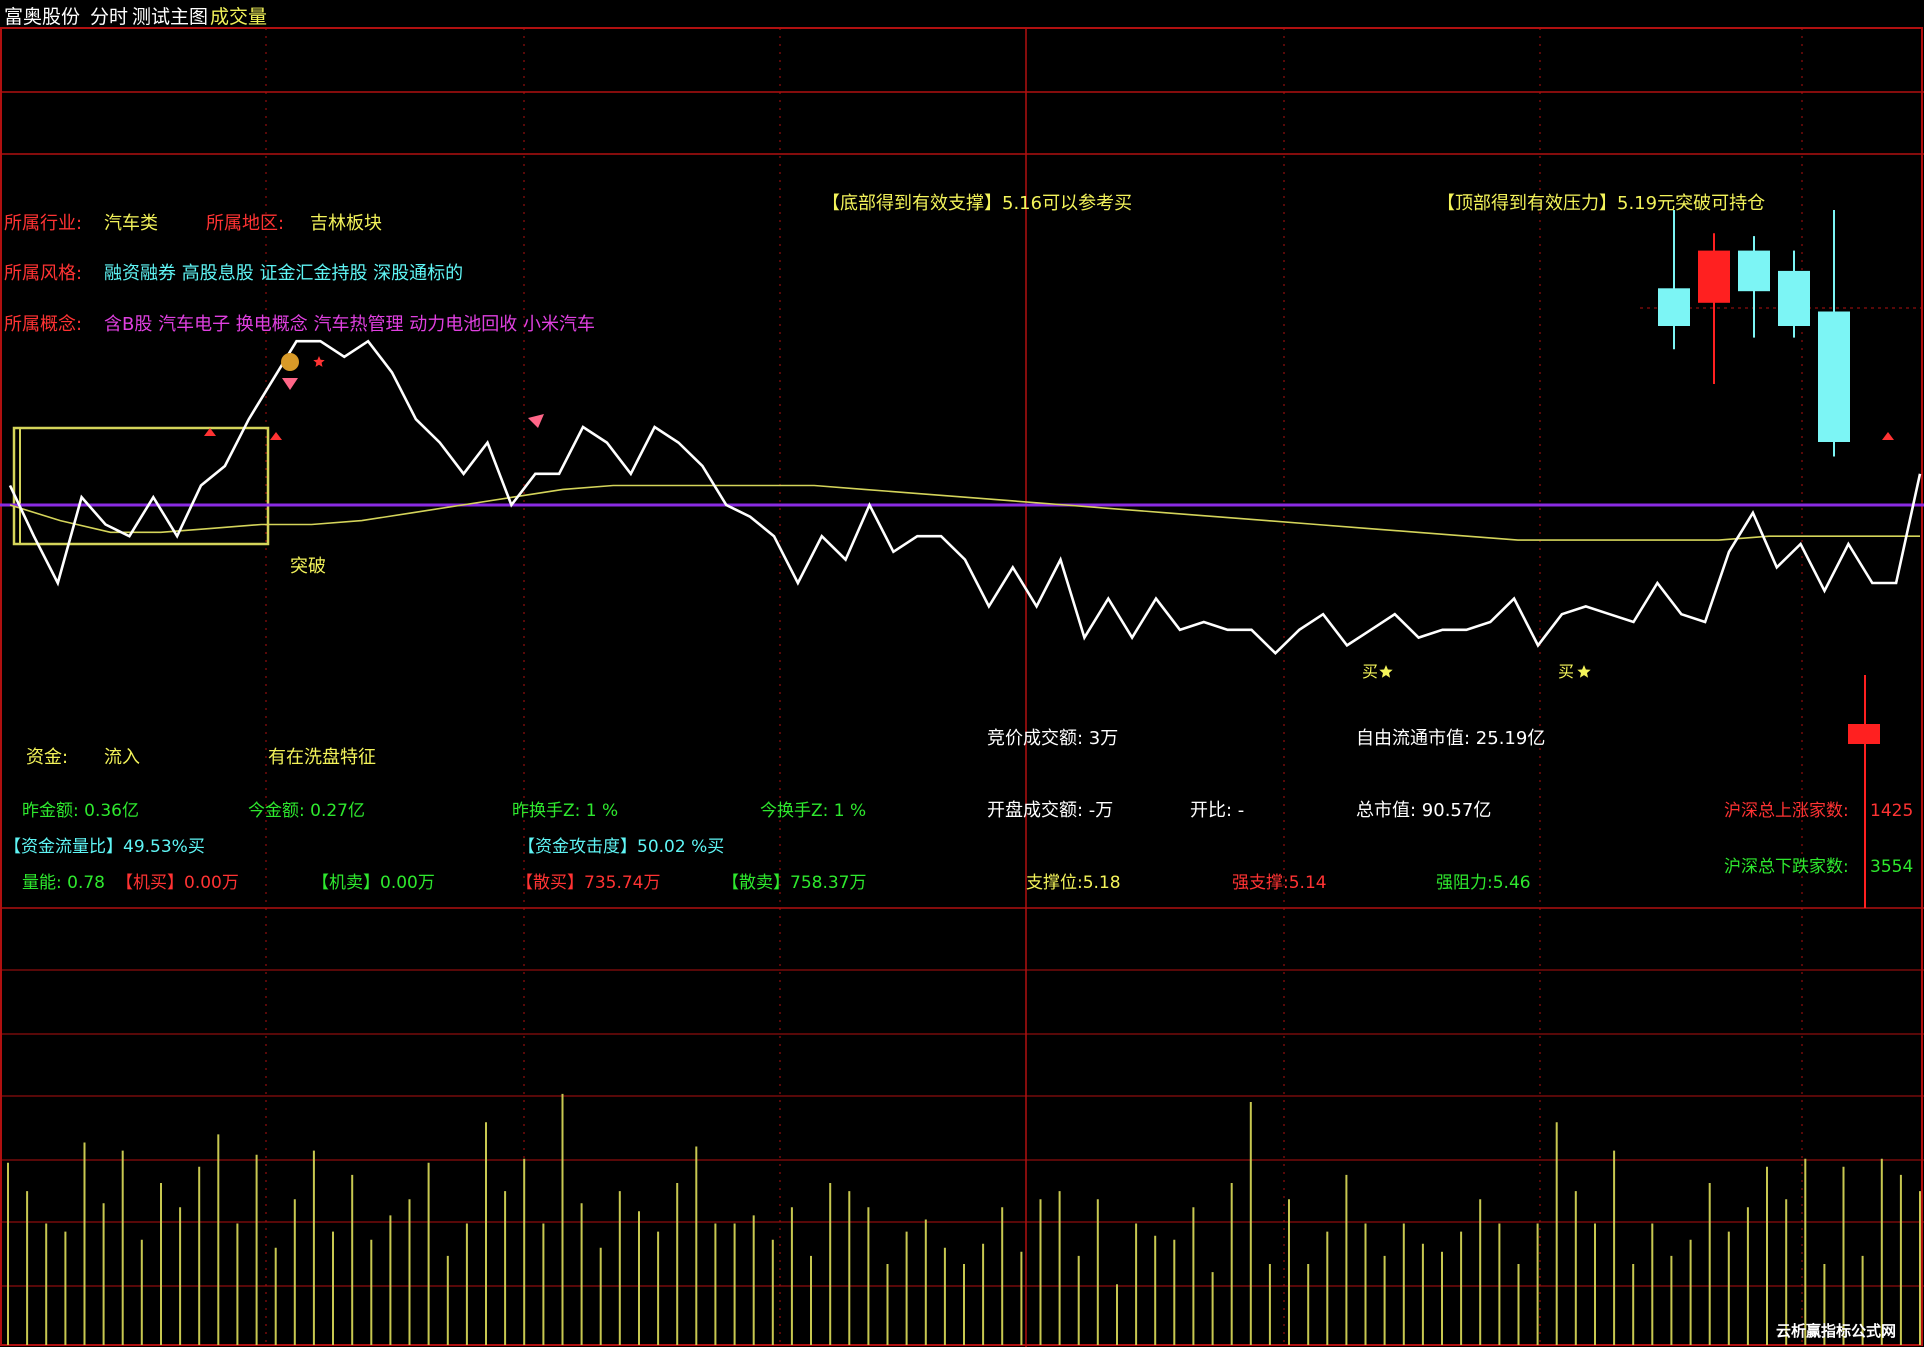 This screenshot has height=1347, width=1924. Describe the element at coordinates (109, 15) in the screenshot. I see `menu-item-timeshare: 分时` at that location.